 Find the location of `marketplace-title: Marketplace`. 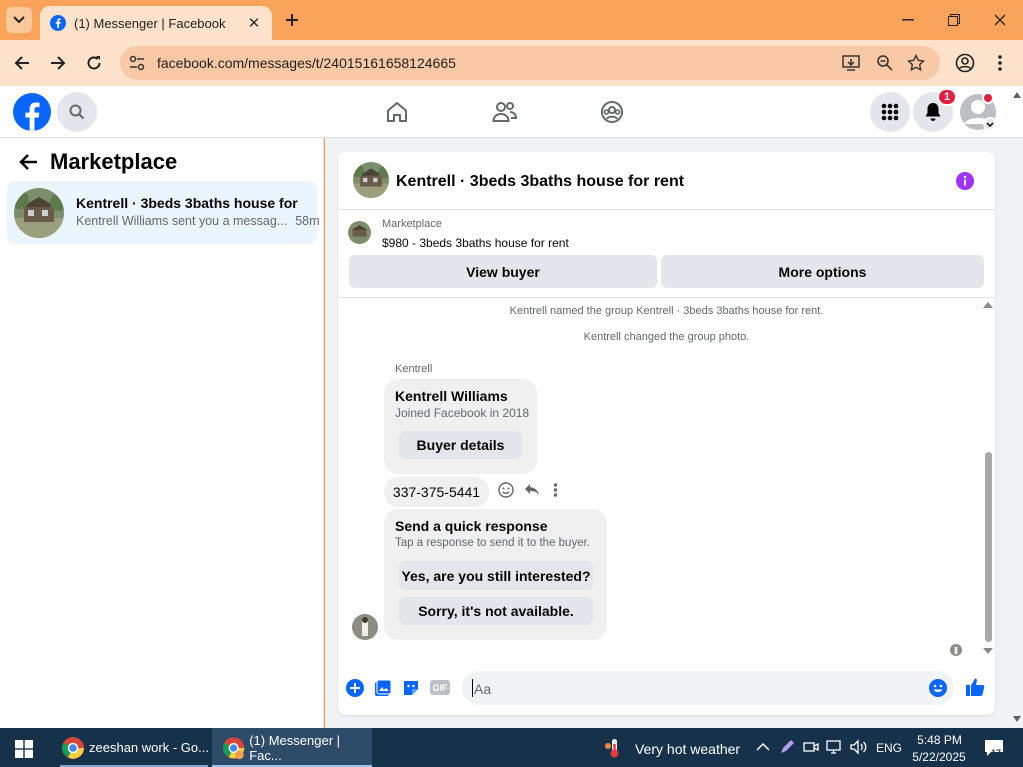

marketplace-title: Marketplace is located at coordinates (114, 161).